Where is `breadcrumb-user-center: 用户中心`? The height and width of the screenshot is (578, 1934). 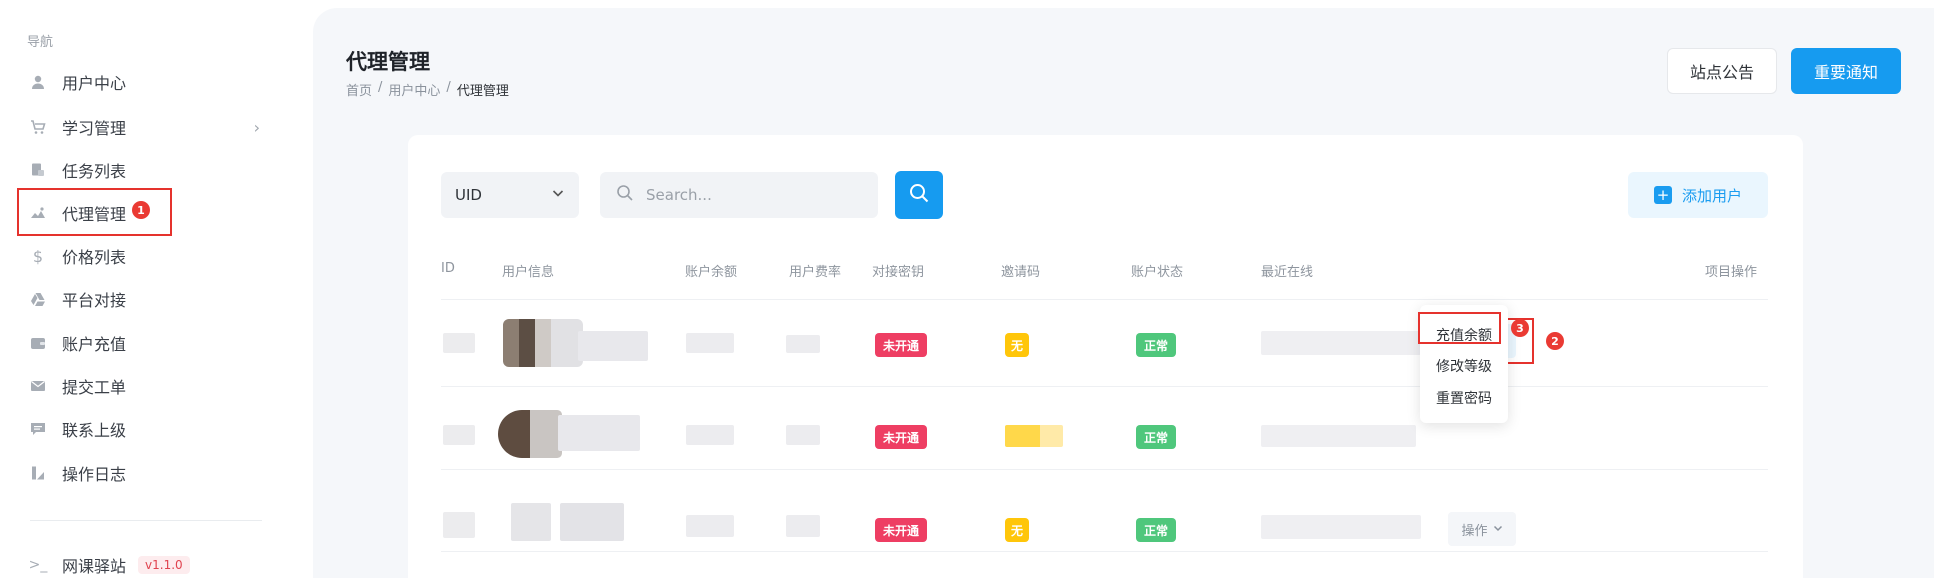
breadcrumb-user-center: 用户中心 is located at coordinates (414, 89).